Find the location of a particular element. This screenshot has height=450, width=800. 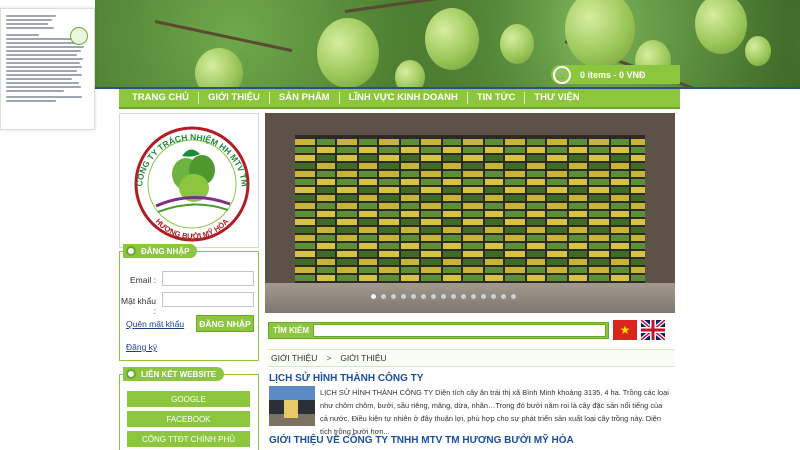

nav-about: GIỚI THIỆU is located at coordinates (234, 98).